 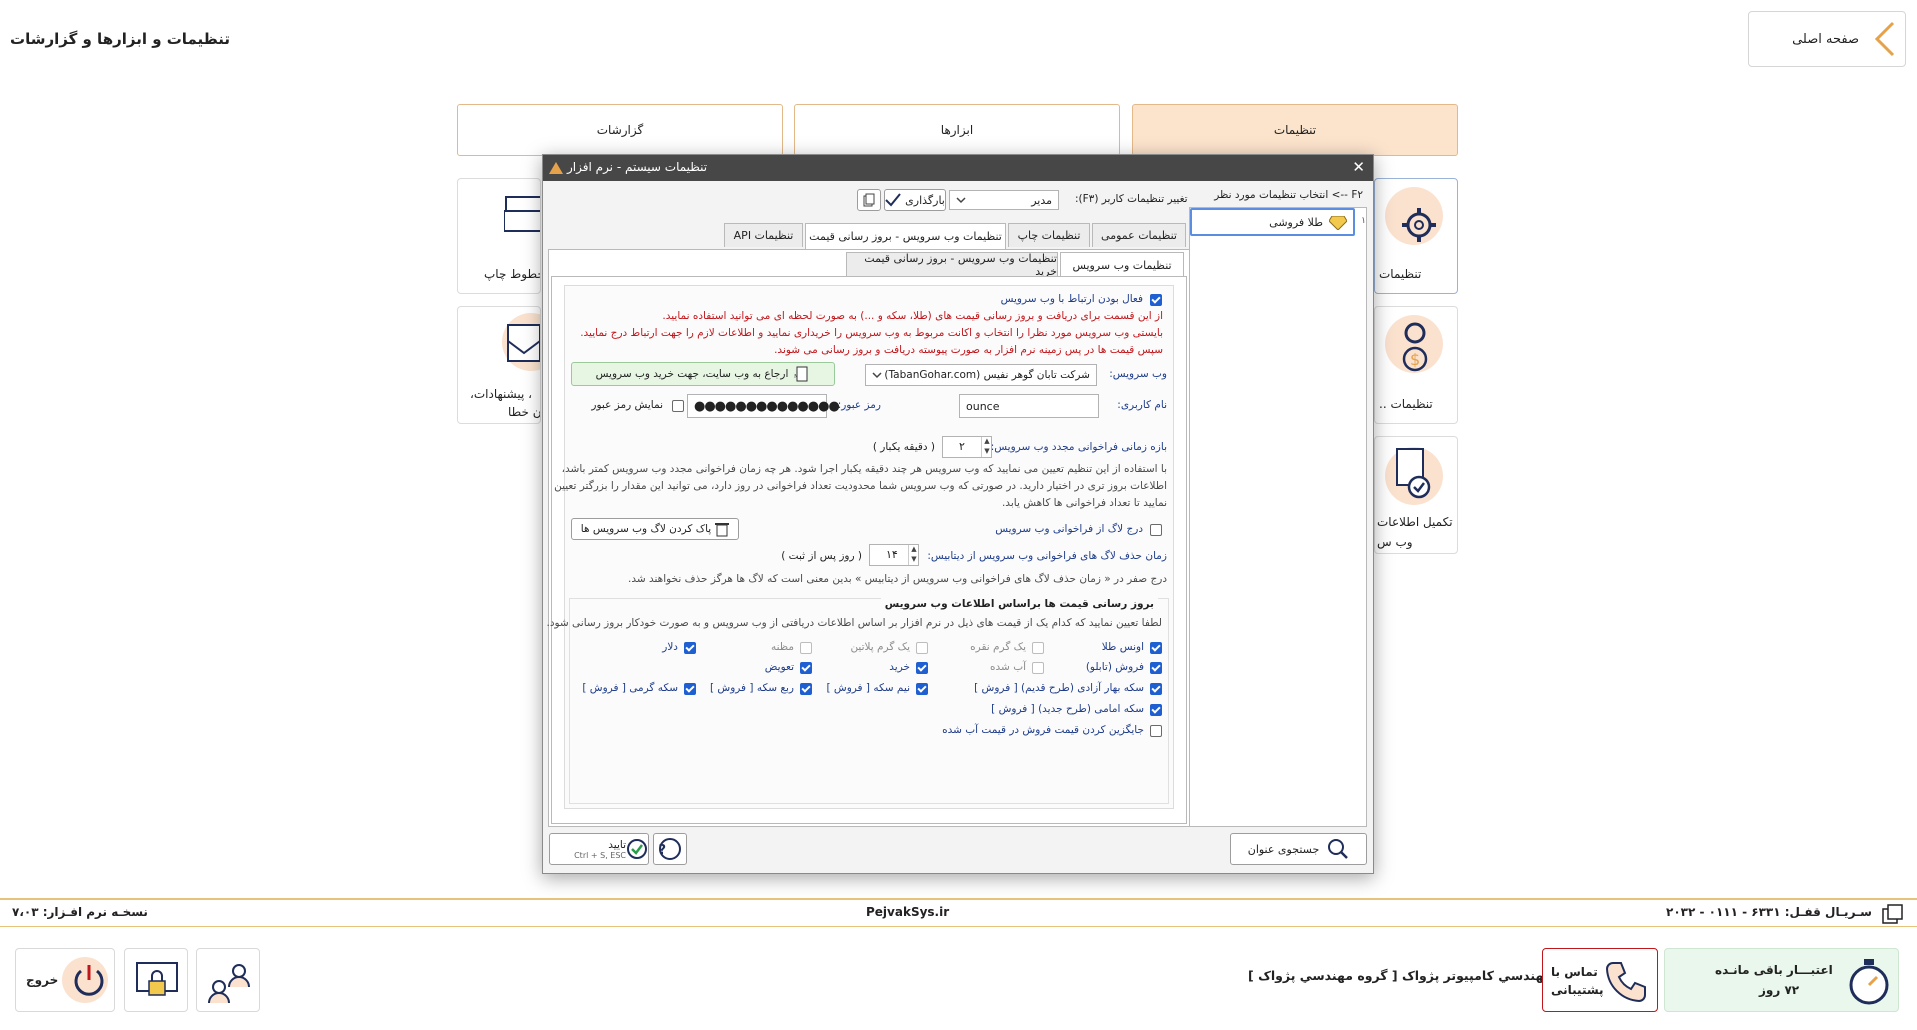 What do you see at coordinates (1288, 195) in the screenshot?
I see `select-settings-label: F۲ --> انتخاب تنظیمات مورد نظر` at bounding box center [1288, 195].